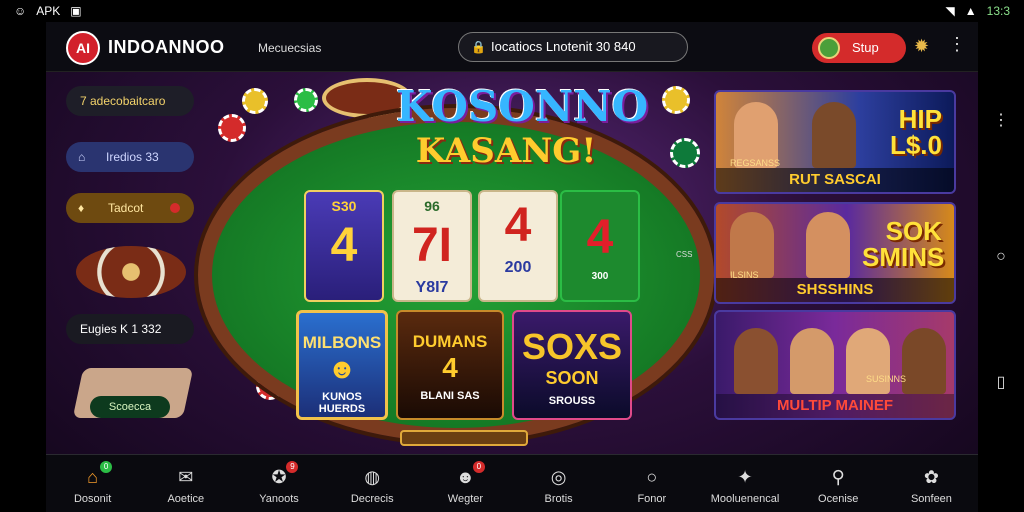  What do you see at coordinates (558, 499) in the screenshot?
I see `nav-label: Brotis` at bounding box center [558, 499].